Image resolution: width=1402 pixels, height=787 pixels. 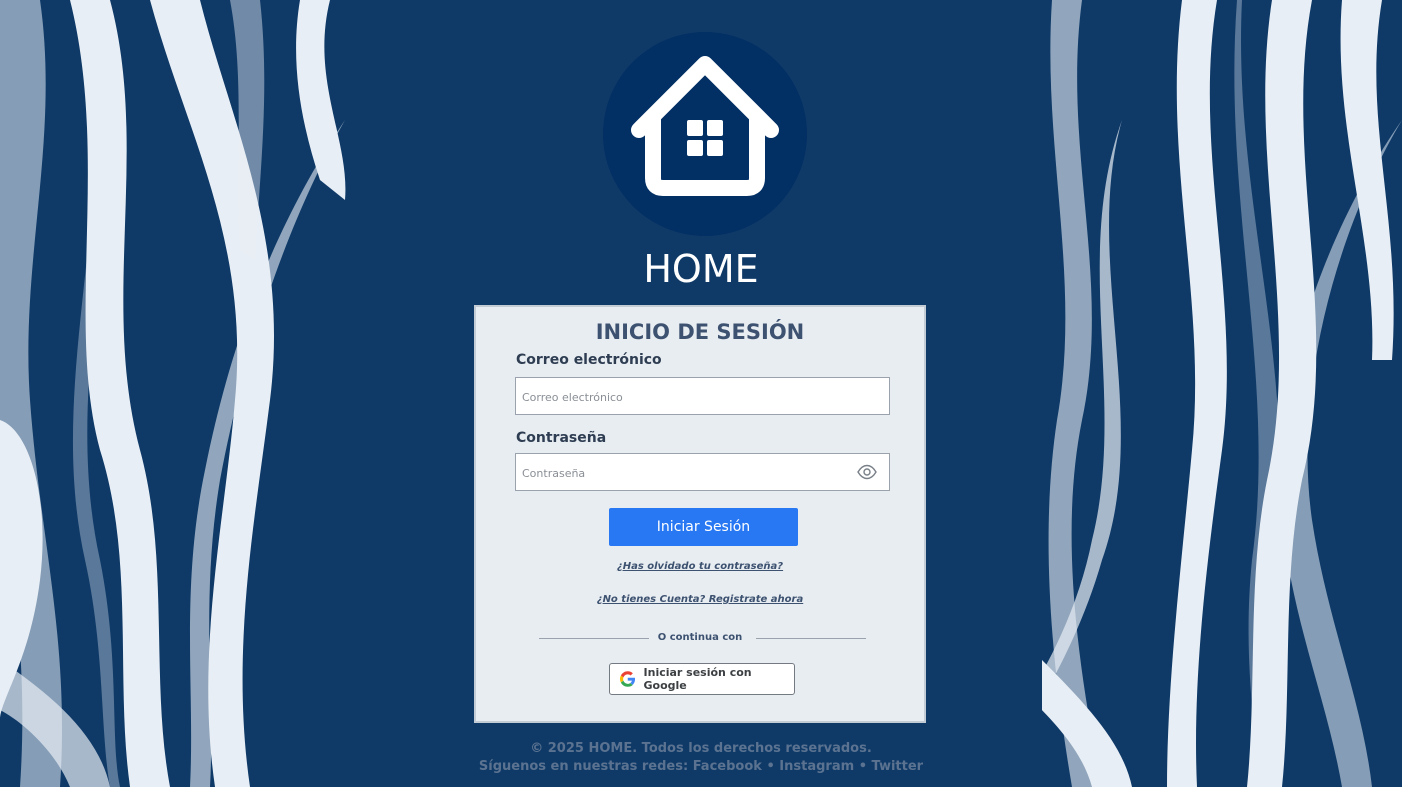 I want to click on google-icon, so click(x=628, y=679).